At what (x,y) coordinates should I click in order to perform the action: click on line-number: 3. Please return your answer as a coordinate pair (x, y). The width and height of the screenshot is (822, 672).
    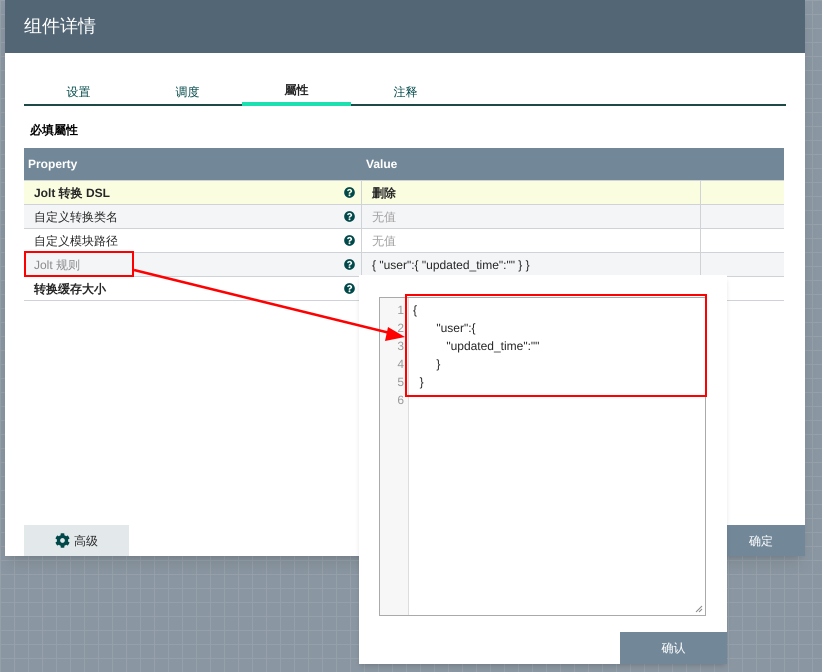
    Looking at the image, I should click on (400, 346).